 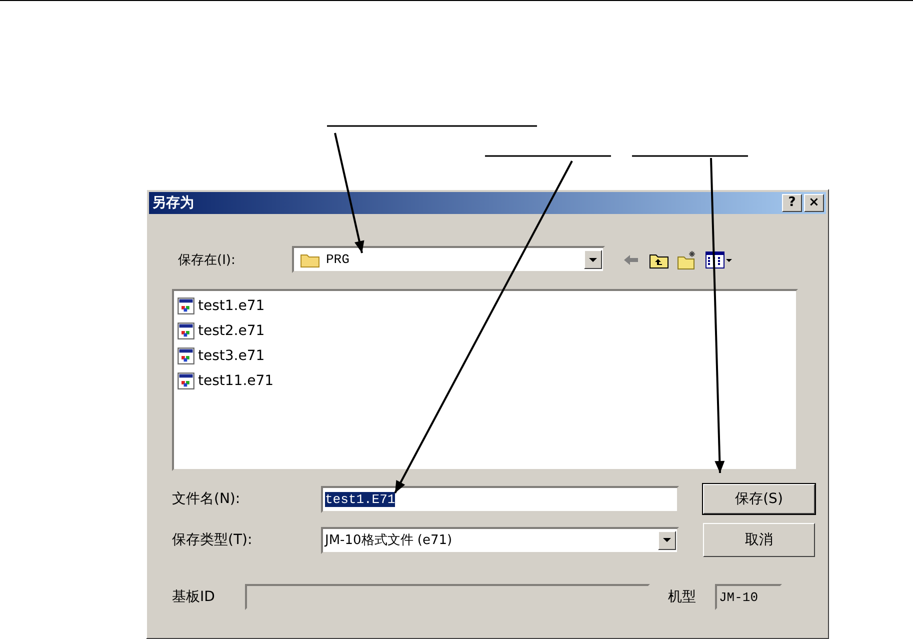 What do you see at coordinates (194, 597) in the screenshot?
I see `board-id-label: 基板ID` at bounding box center [194, 597].